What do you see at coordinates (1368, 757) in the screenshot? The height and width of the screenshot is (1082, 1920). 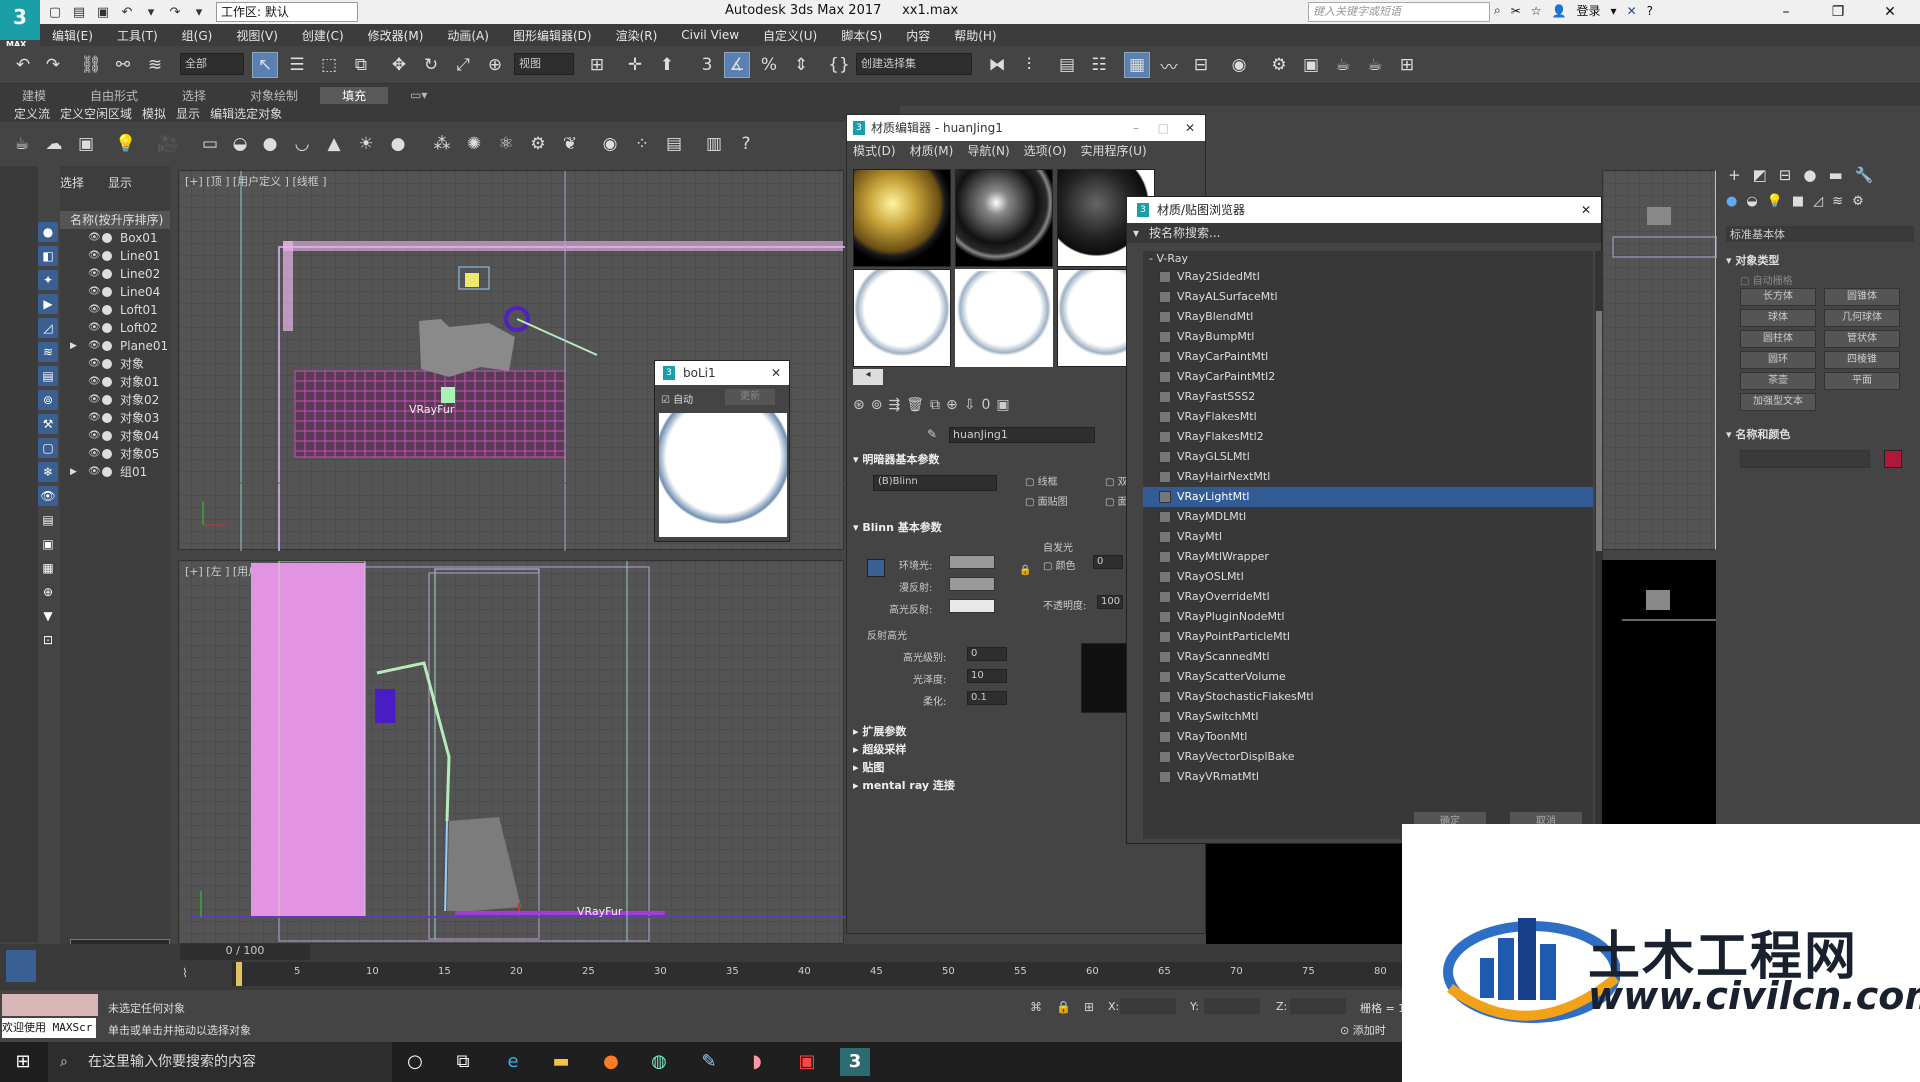 I see `browser-material-item: VRayVectorDisplBake` at bounding box center [1368, 757].